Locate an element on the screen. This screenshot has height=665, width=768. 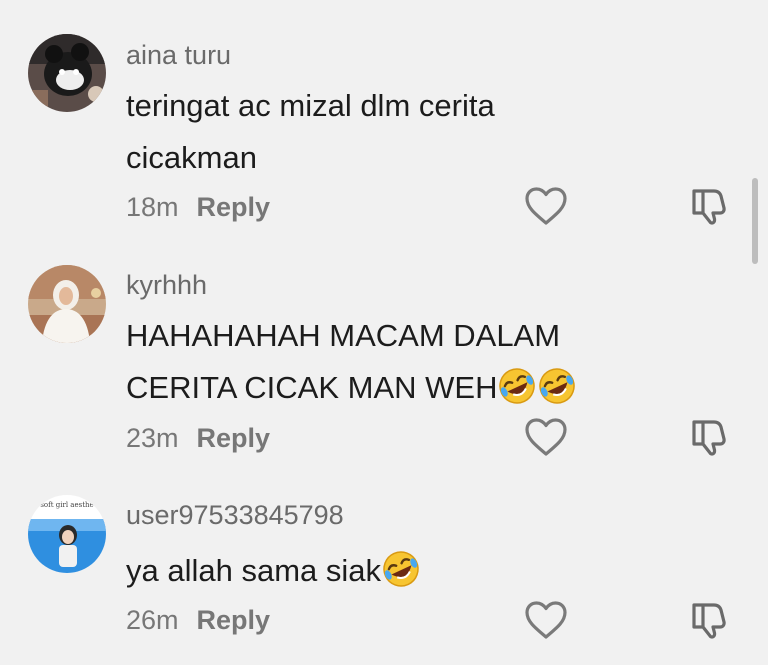
comment-meta: 23m Reply is located at coordinates (198, 438).